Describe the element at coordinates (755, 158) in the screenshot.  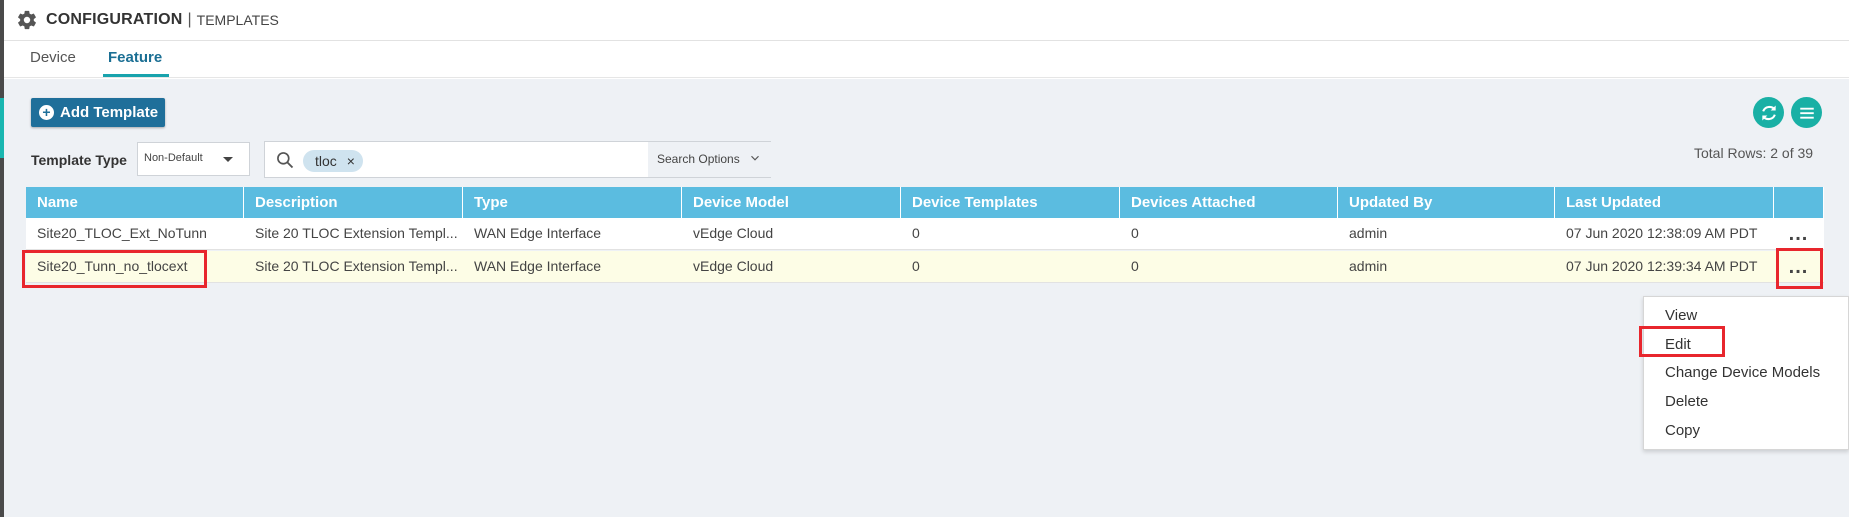
I see `chevron-down-icon` at that location.